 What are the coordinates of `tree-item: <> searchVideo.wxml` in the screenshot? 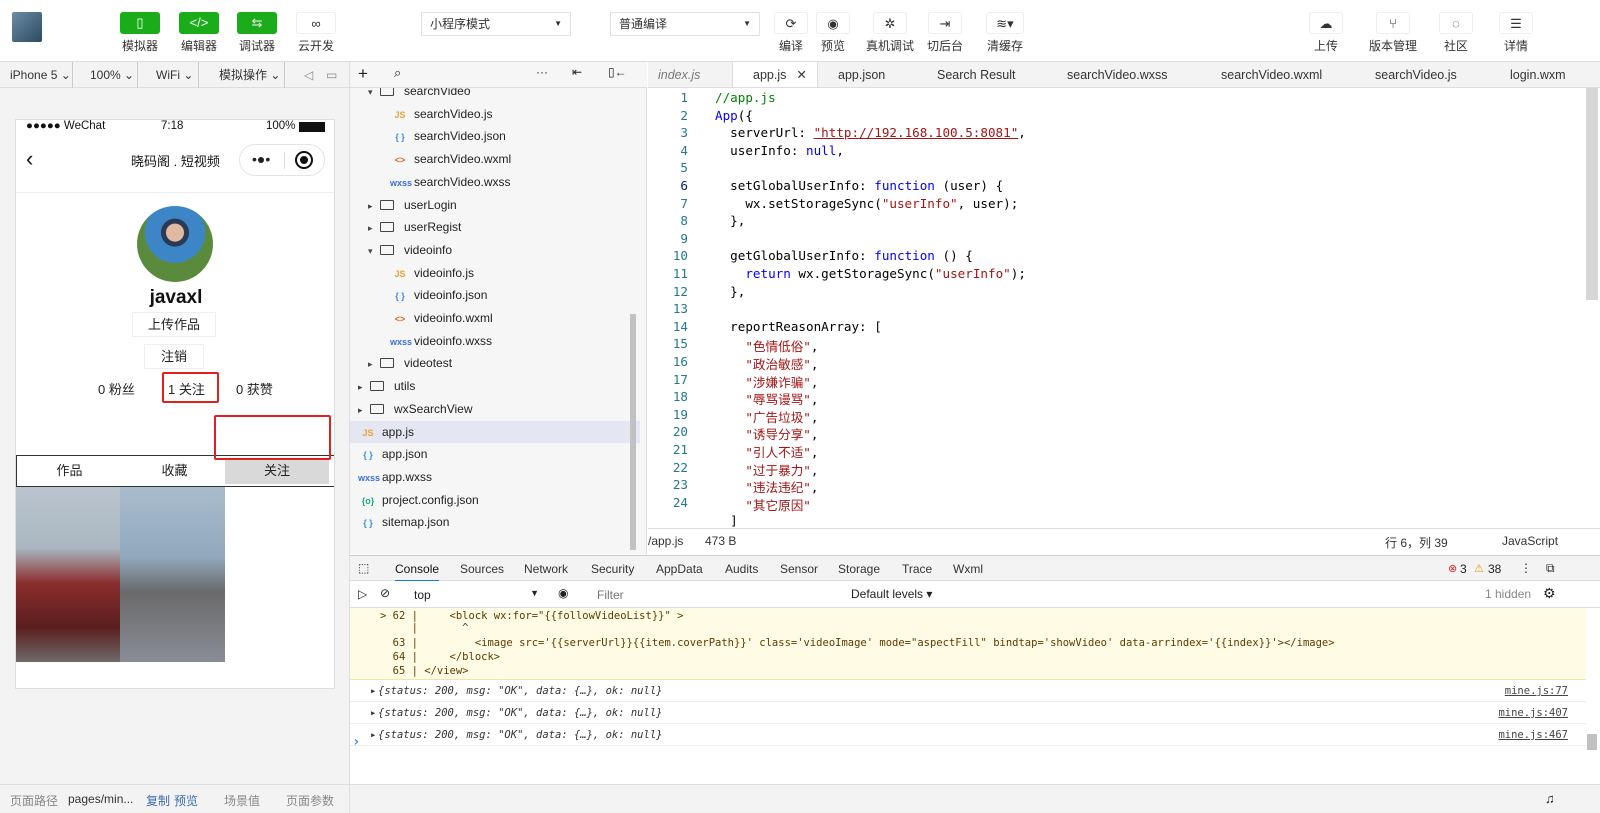 It's located at (495, 159).